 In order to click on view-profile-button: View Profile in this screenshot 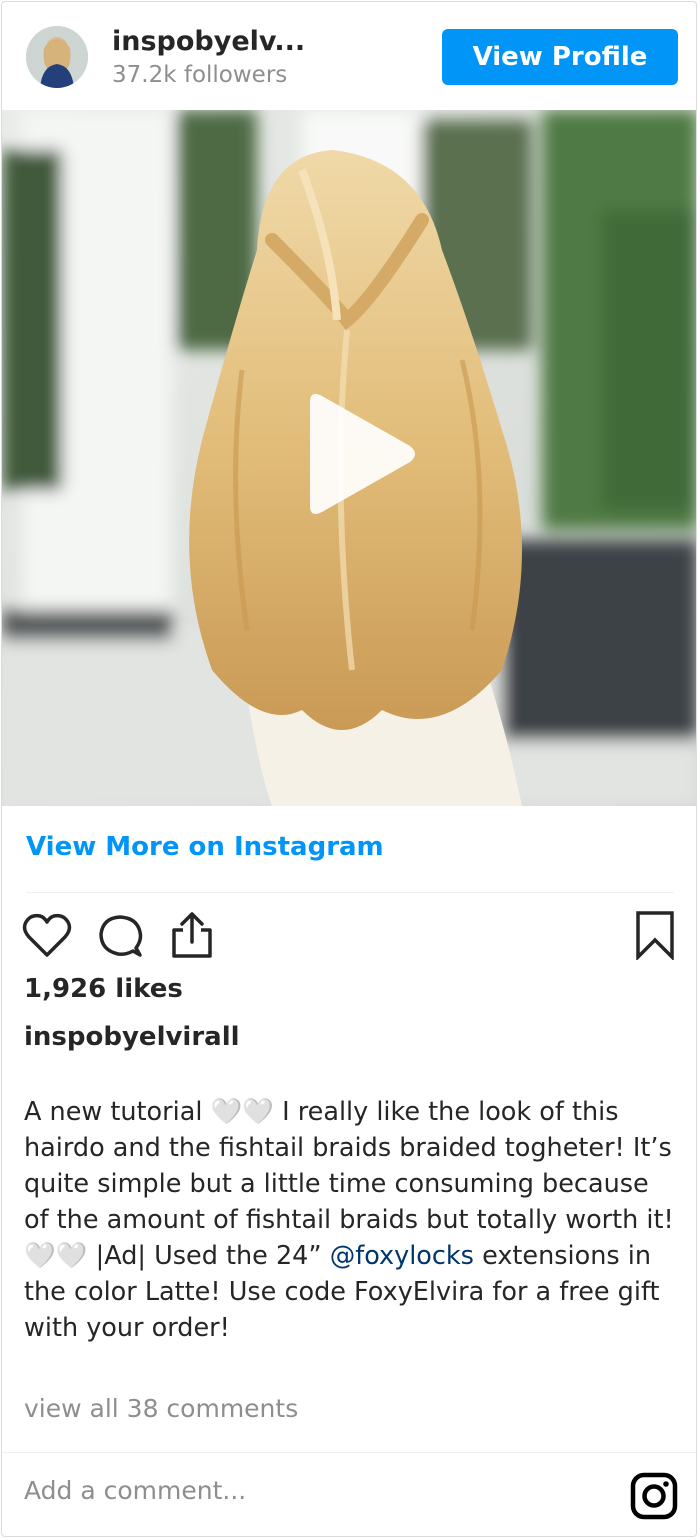, I will do `click(560, 57)`.